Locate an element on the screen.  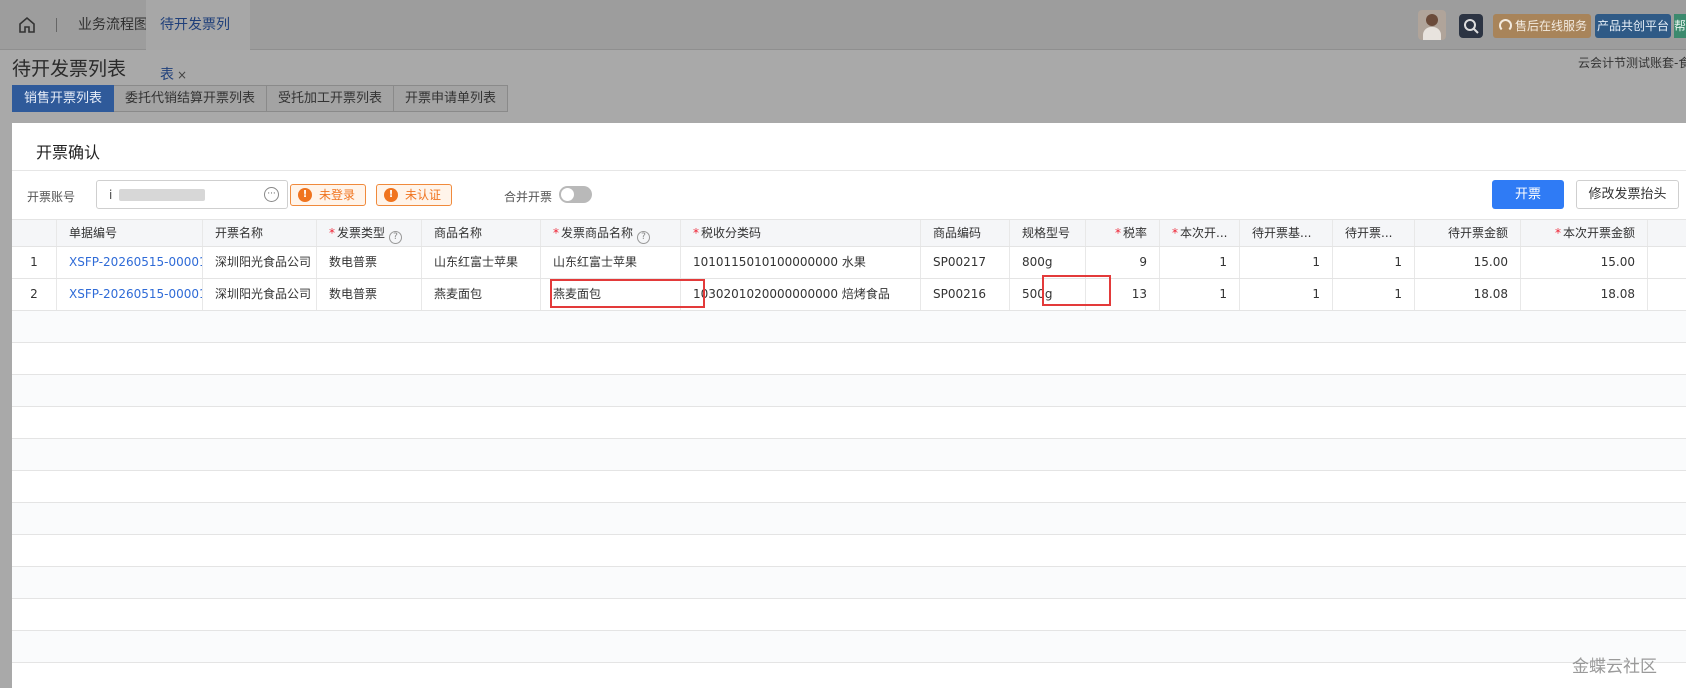
help-button: 帮 is located at coordinates (1680, 26).